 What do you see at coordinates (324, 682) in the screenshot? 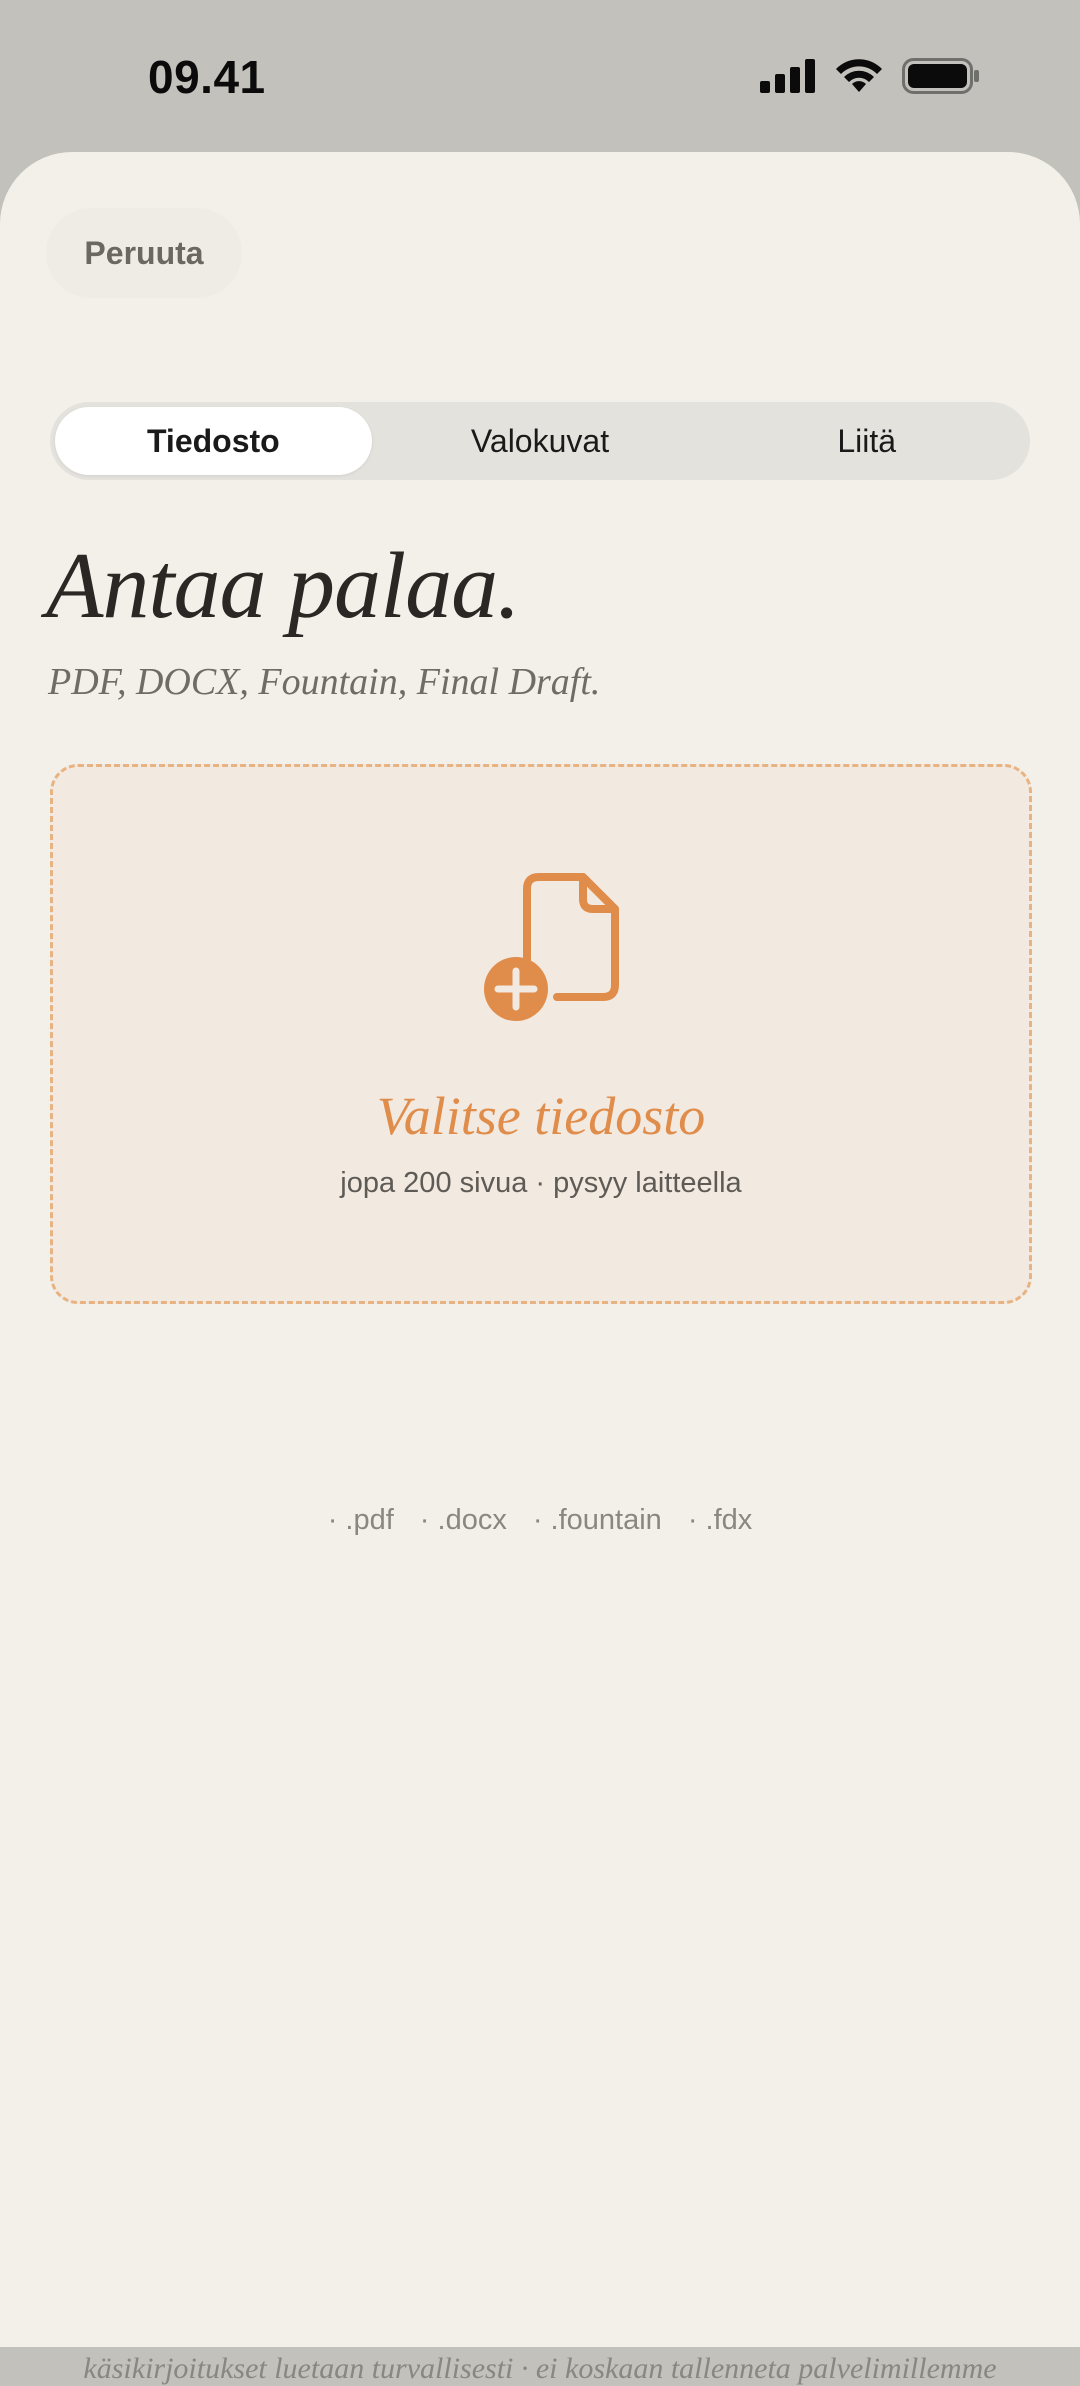
I see `page-subtitle: PDF, DOCX, Fountain, Final Draft.` at bounding box center [324, 682].